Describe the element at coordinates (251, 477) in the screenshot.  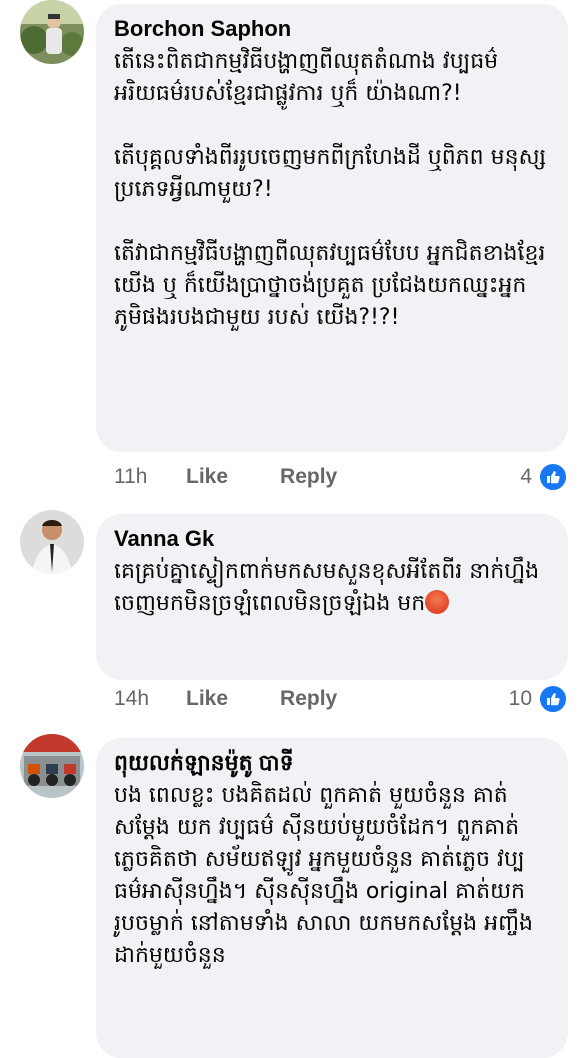
I see `comment-actions: 11h Like Reply` at that location.